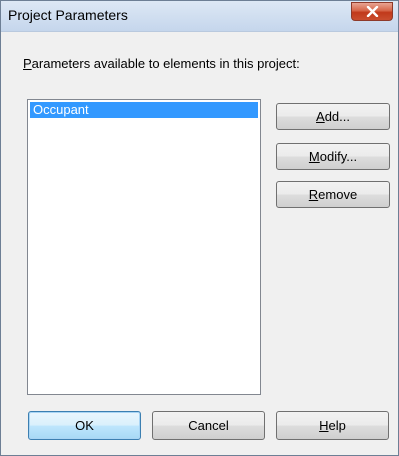 The width and height of the screenshot is (399, 456). I want to click on title-bar: Project Parameters, so click(199, 16).